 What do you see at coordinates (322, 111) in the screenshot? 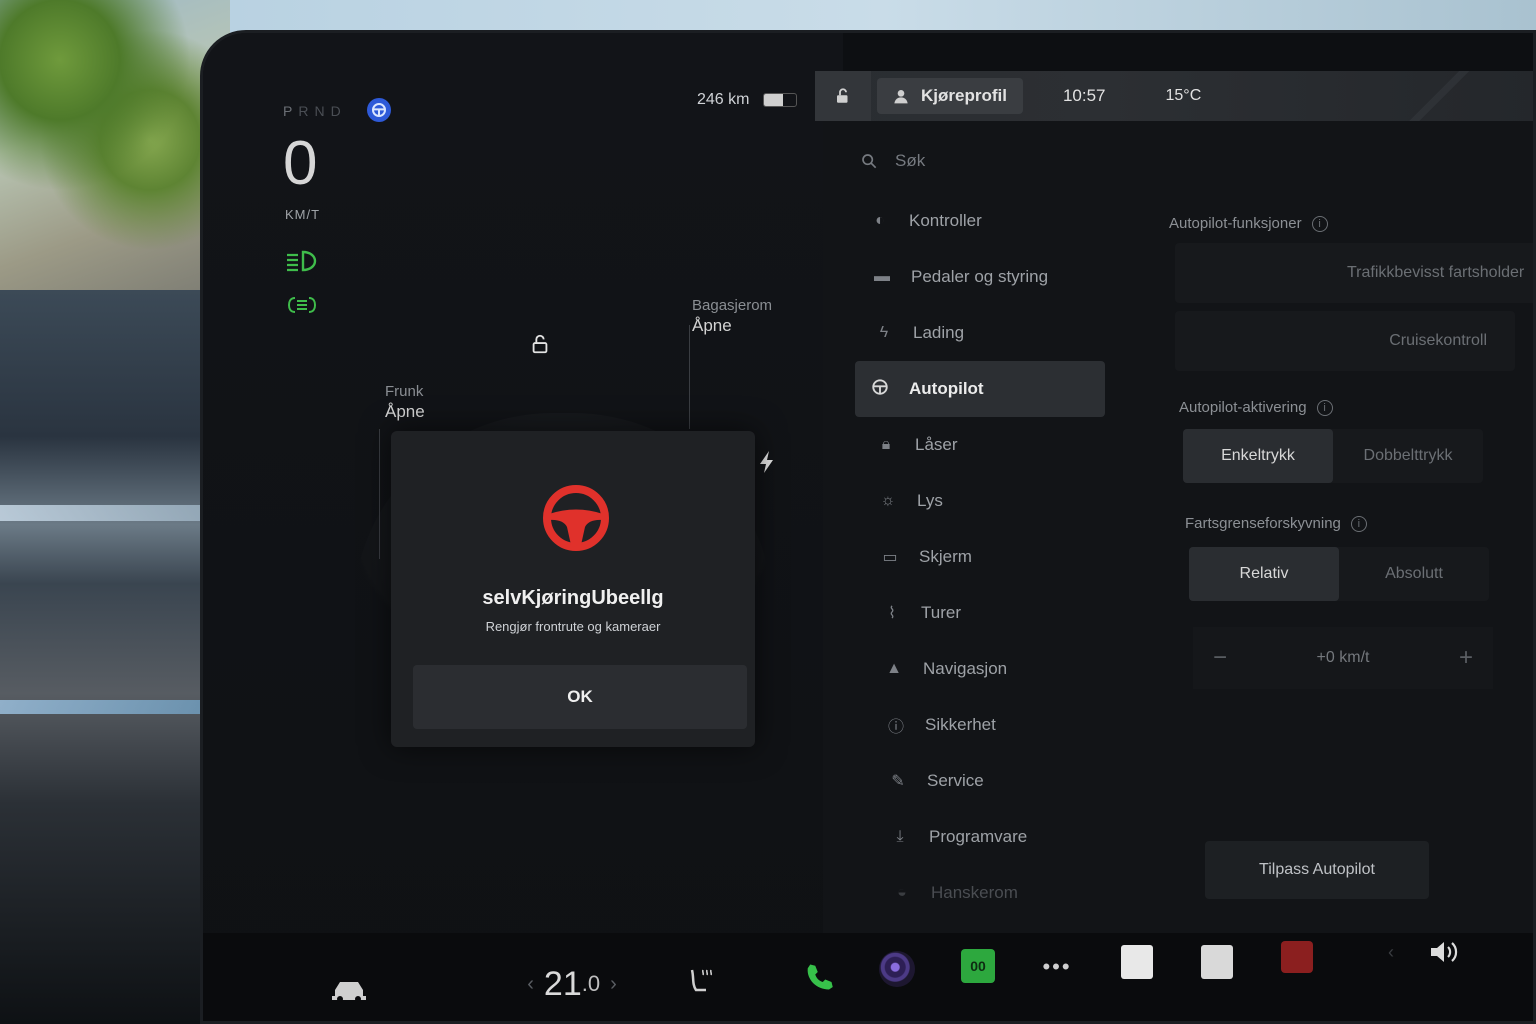
I see `gear-n: N` at bounding box center [322, 111].